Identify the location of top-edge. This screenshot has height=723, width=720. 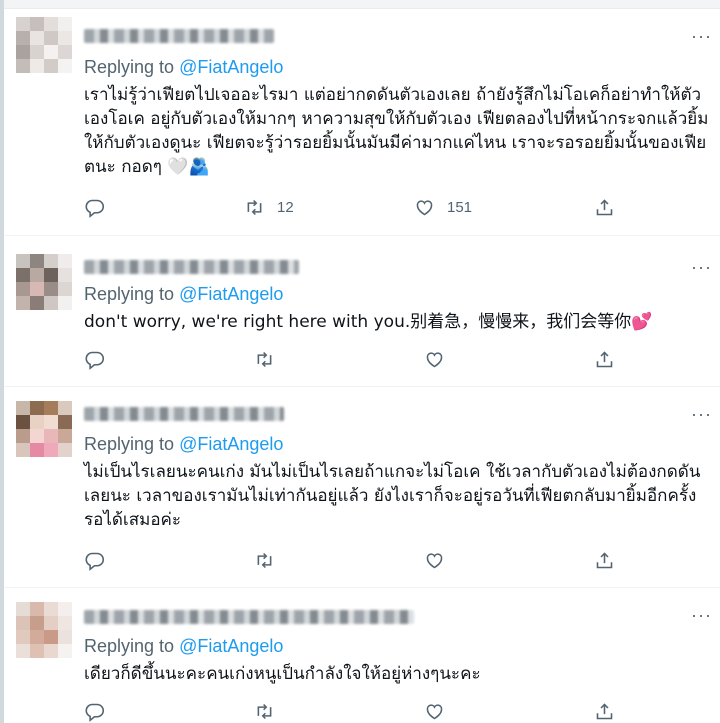
(360, 4).